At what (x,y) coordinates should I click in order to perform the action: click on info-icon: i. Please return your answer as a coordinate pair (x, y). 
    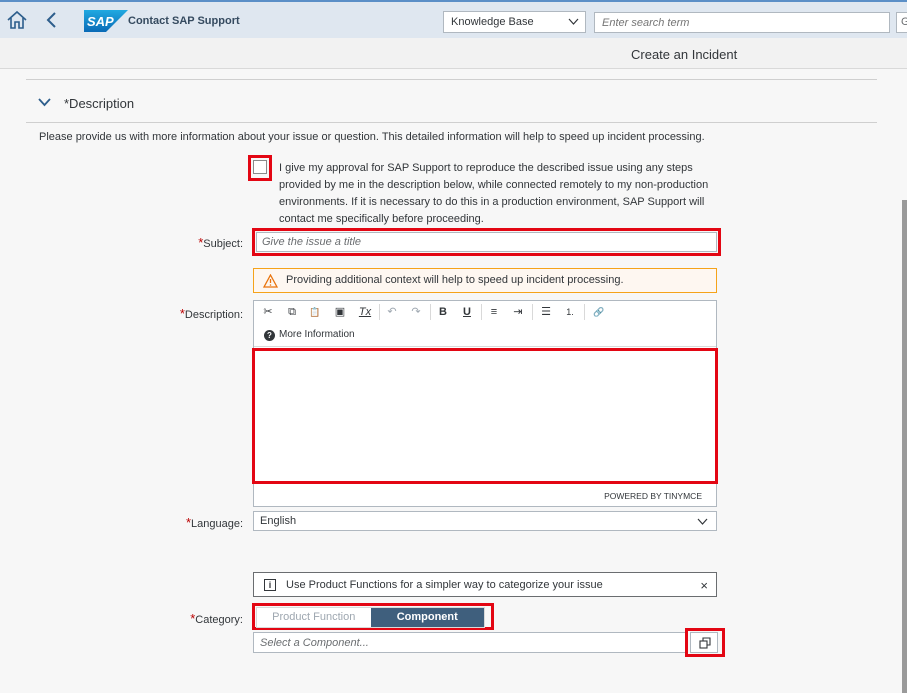
    Looking at the image, I should click on (270, 585).